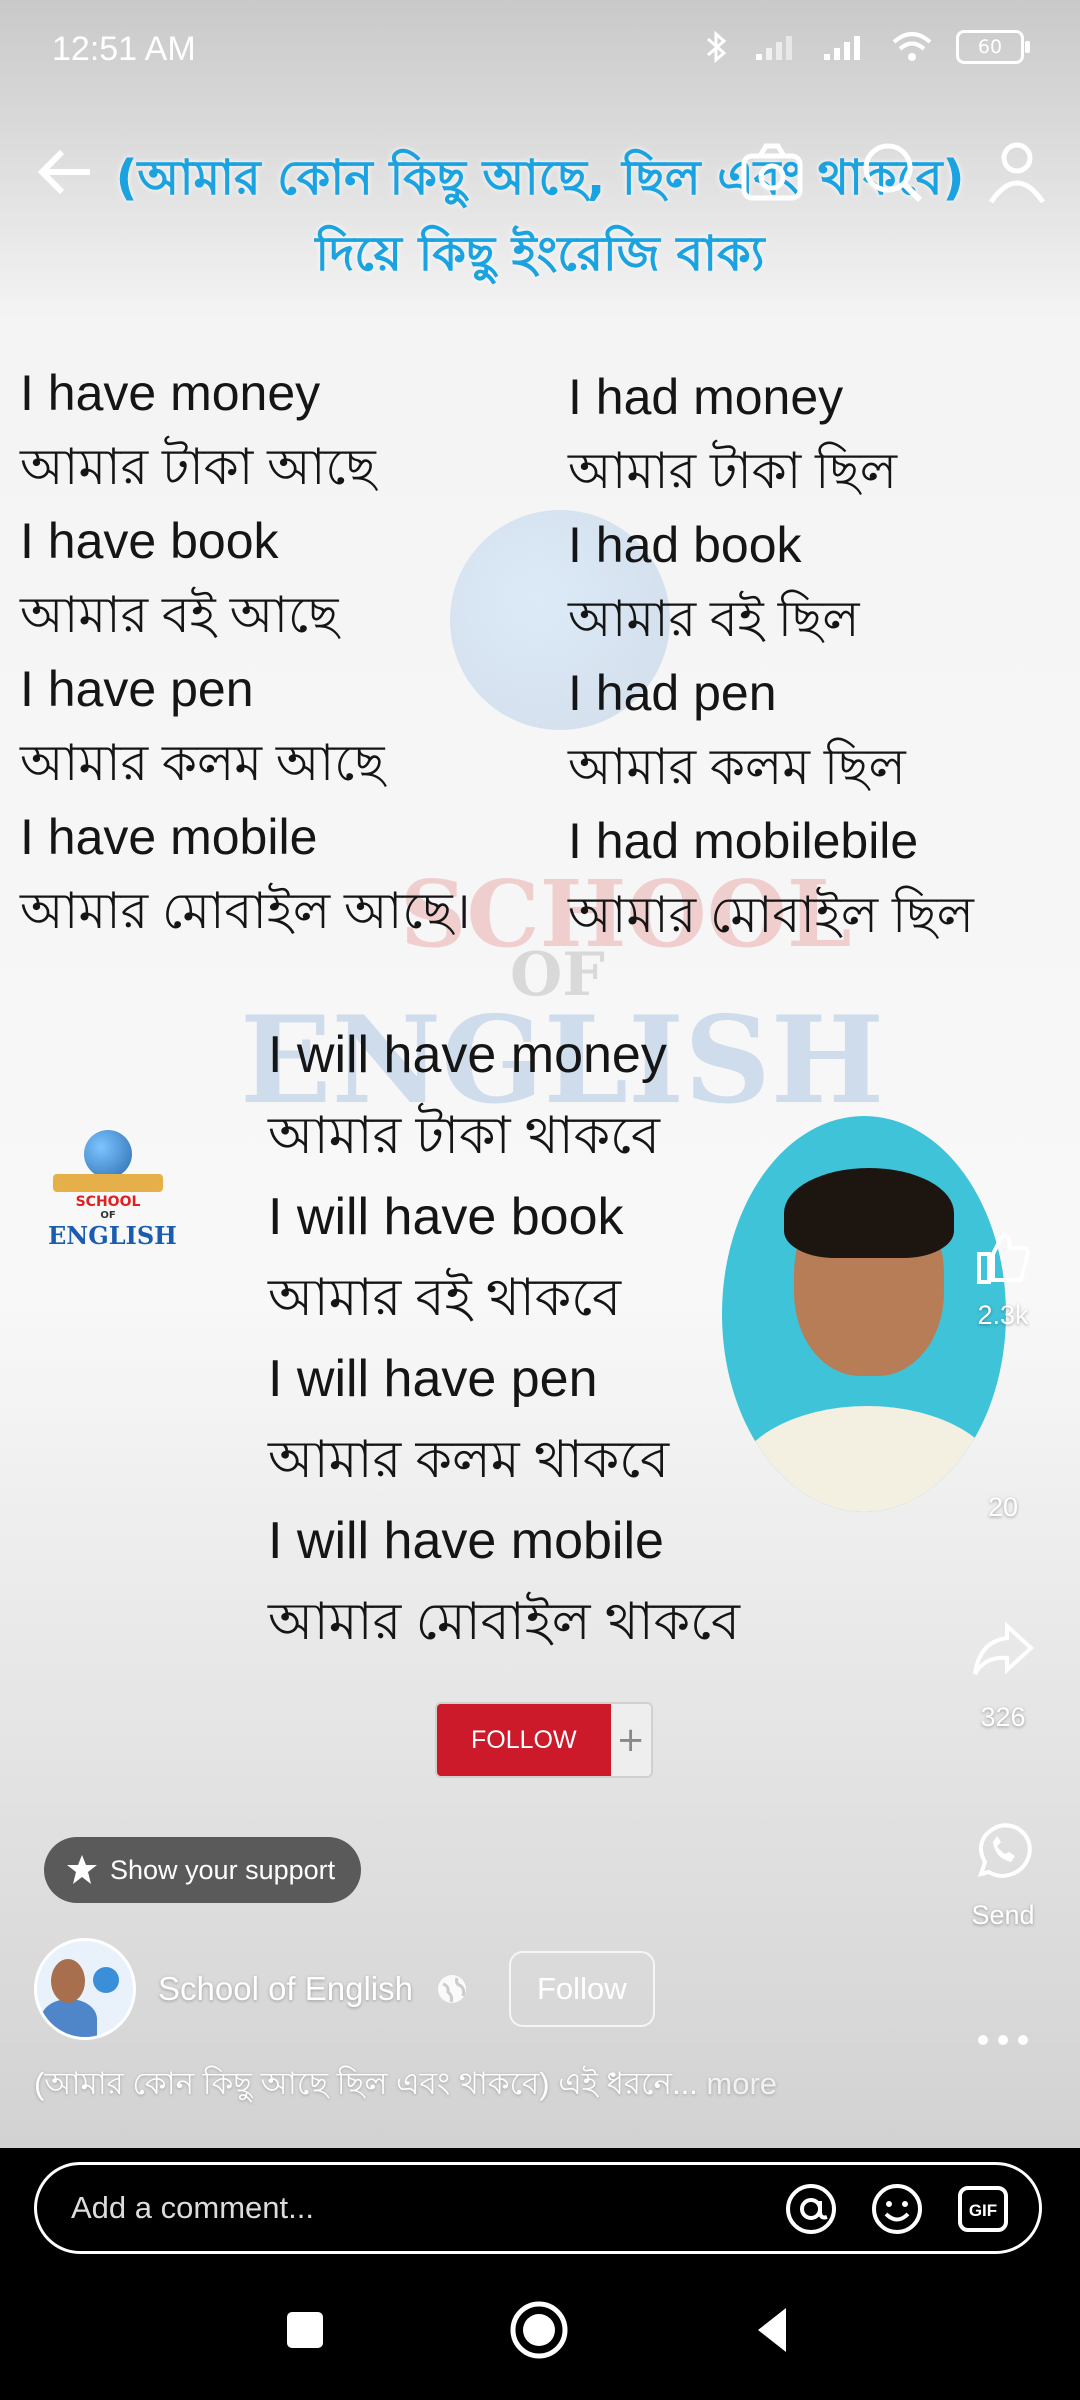 This screenshot has width=1080, height=2400. I want to click on comment-button: 20, so click(1003, 1475).